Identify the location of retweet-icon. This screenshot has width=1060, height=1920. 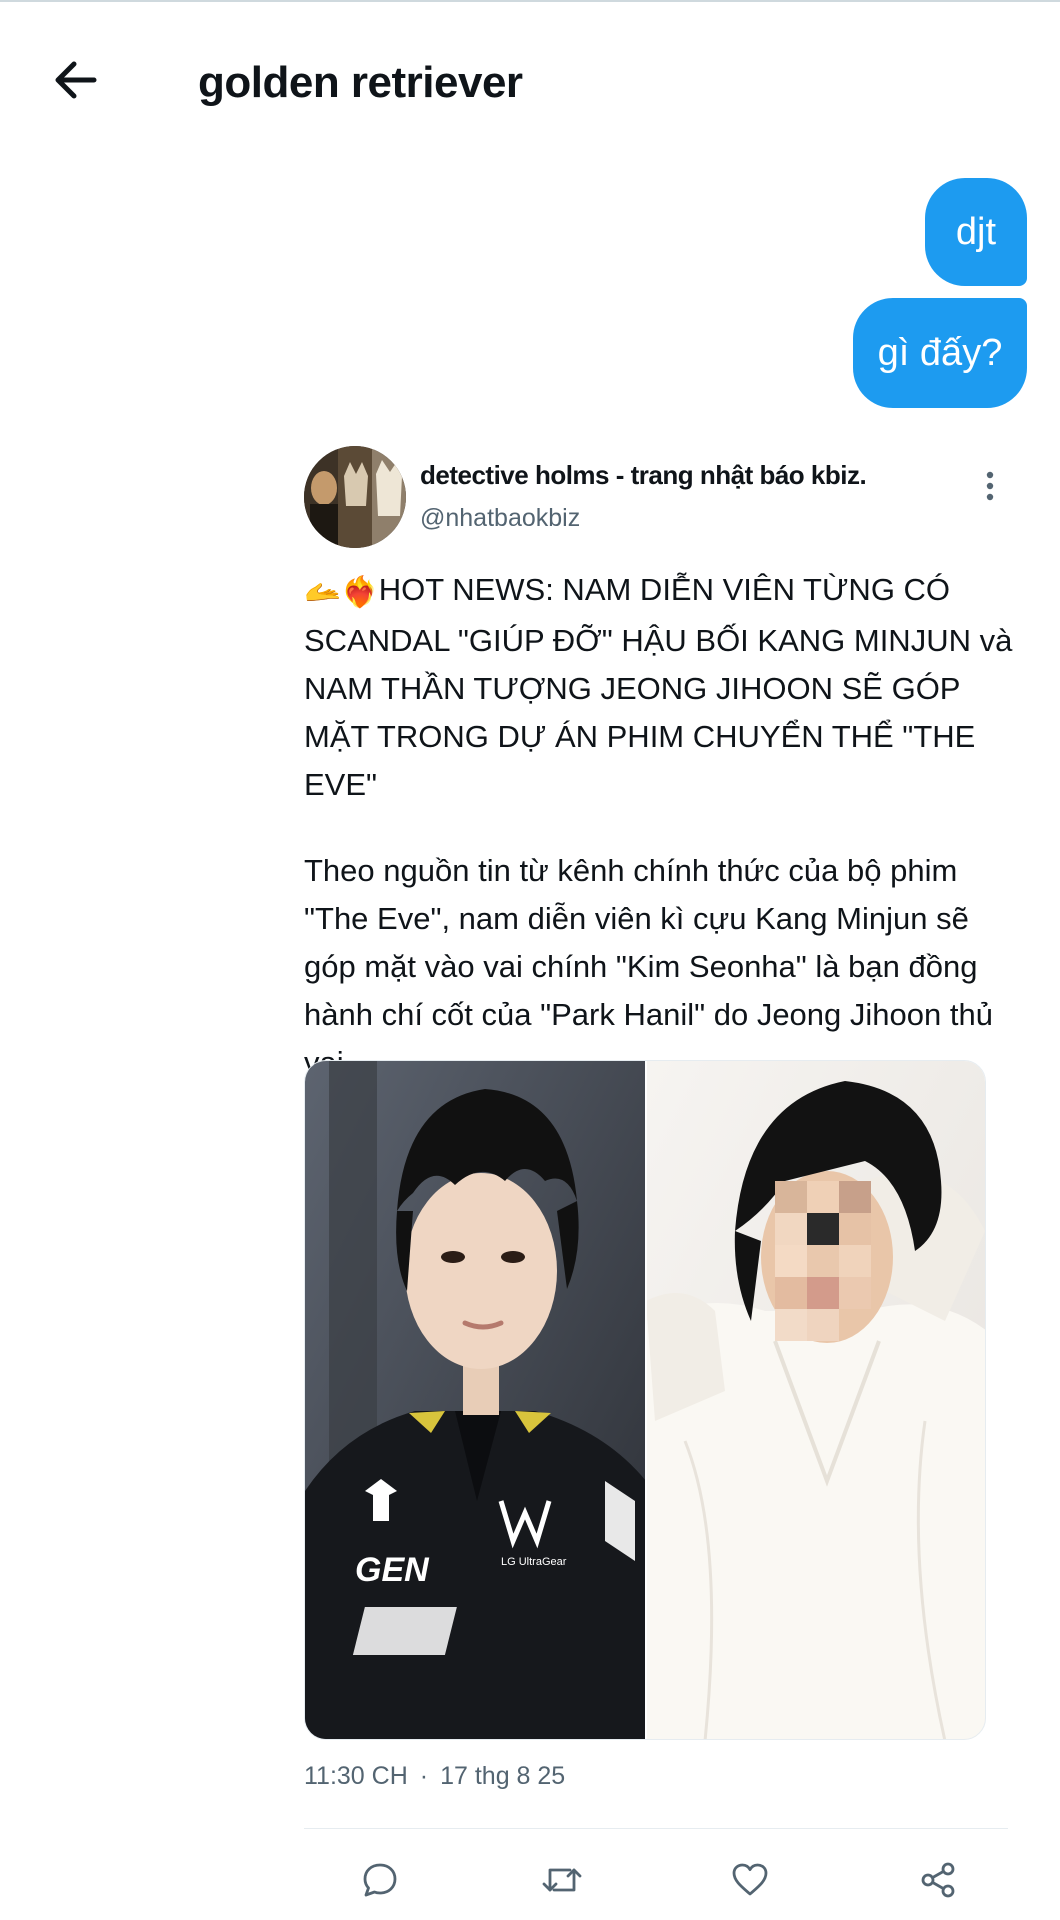
(562, 1880).